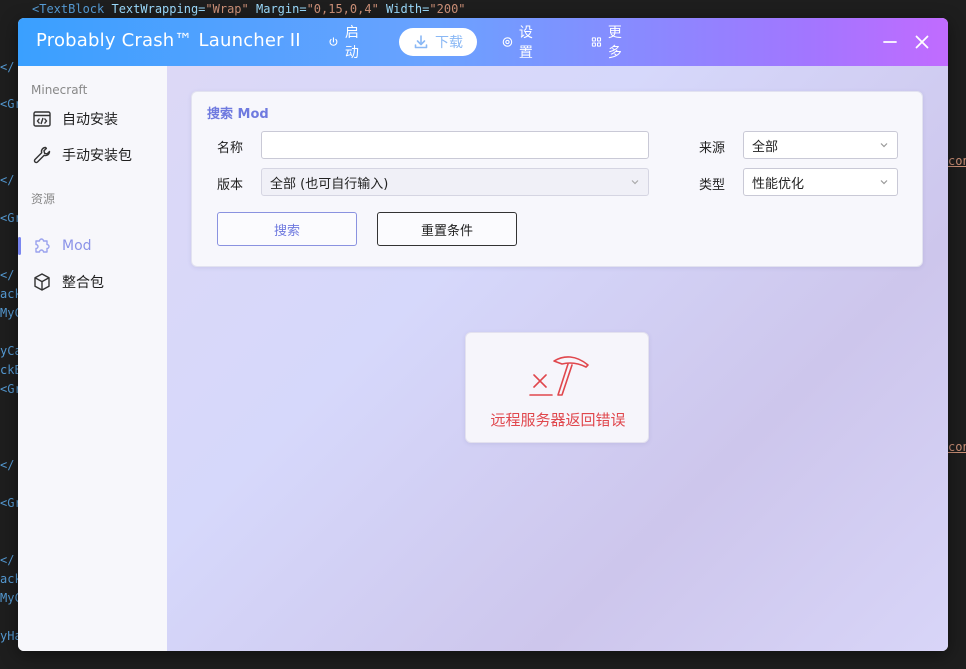 The width and height of the screenshot is (966, 669). Describe the element at coordinates (230, 148) in the screenshot. I see `name-label: 名称` at that location.